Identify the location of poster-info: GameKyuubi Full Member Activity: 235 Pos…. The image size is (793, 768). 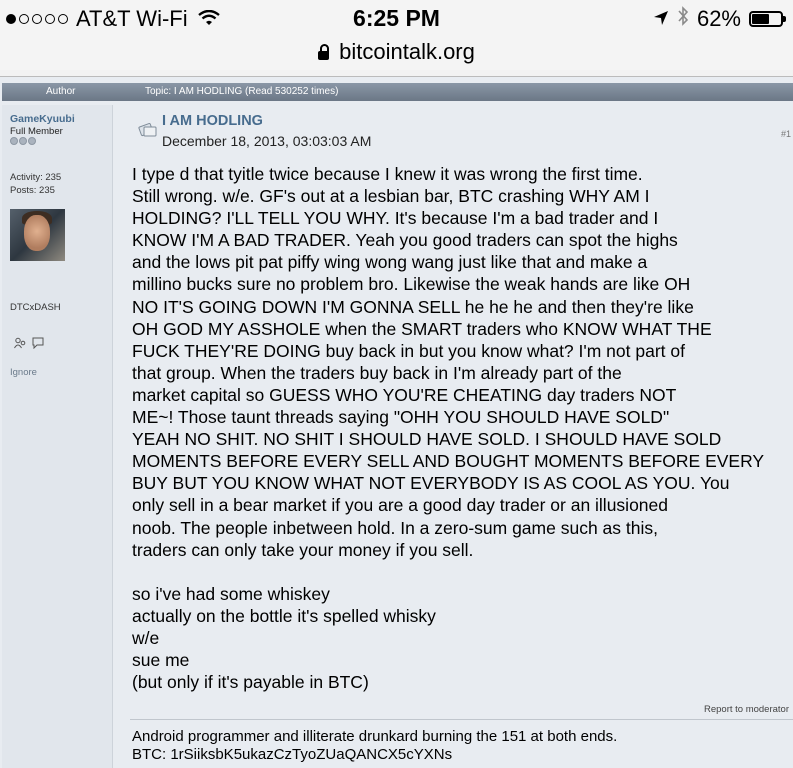
(57, 436).